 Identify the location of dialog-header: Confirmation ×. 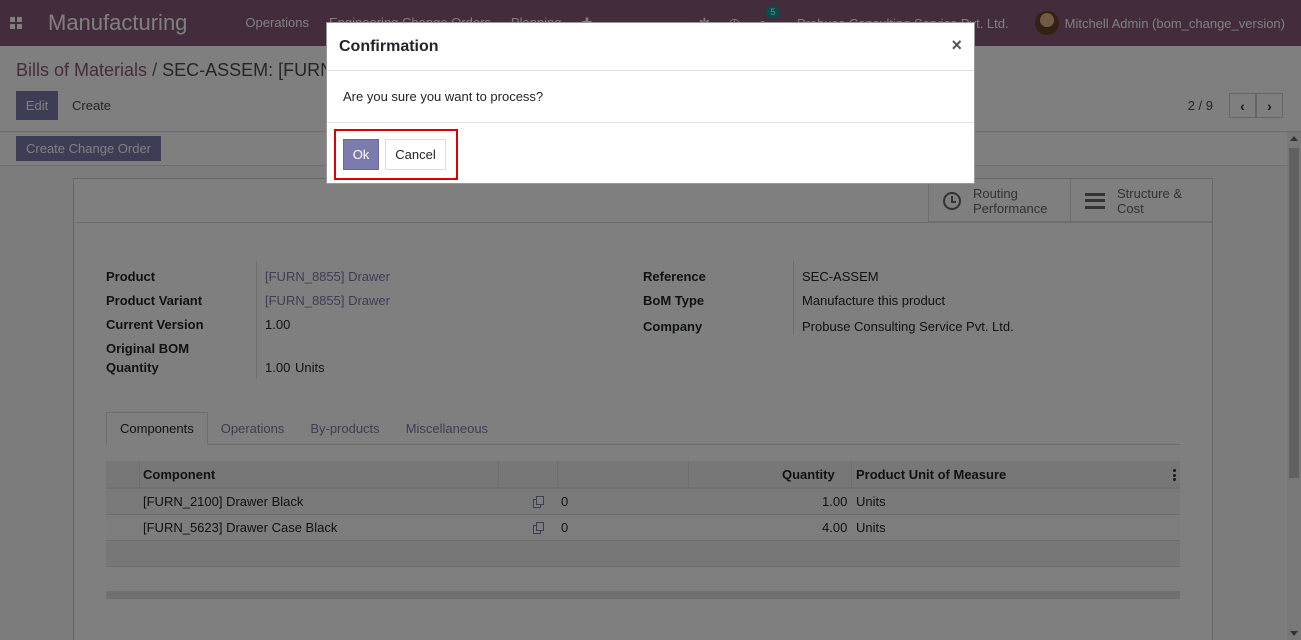
(650, 47).